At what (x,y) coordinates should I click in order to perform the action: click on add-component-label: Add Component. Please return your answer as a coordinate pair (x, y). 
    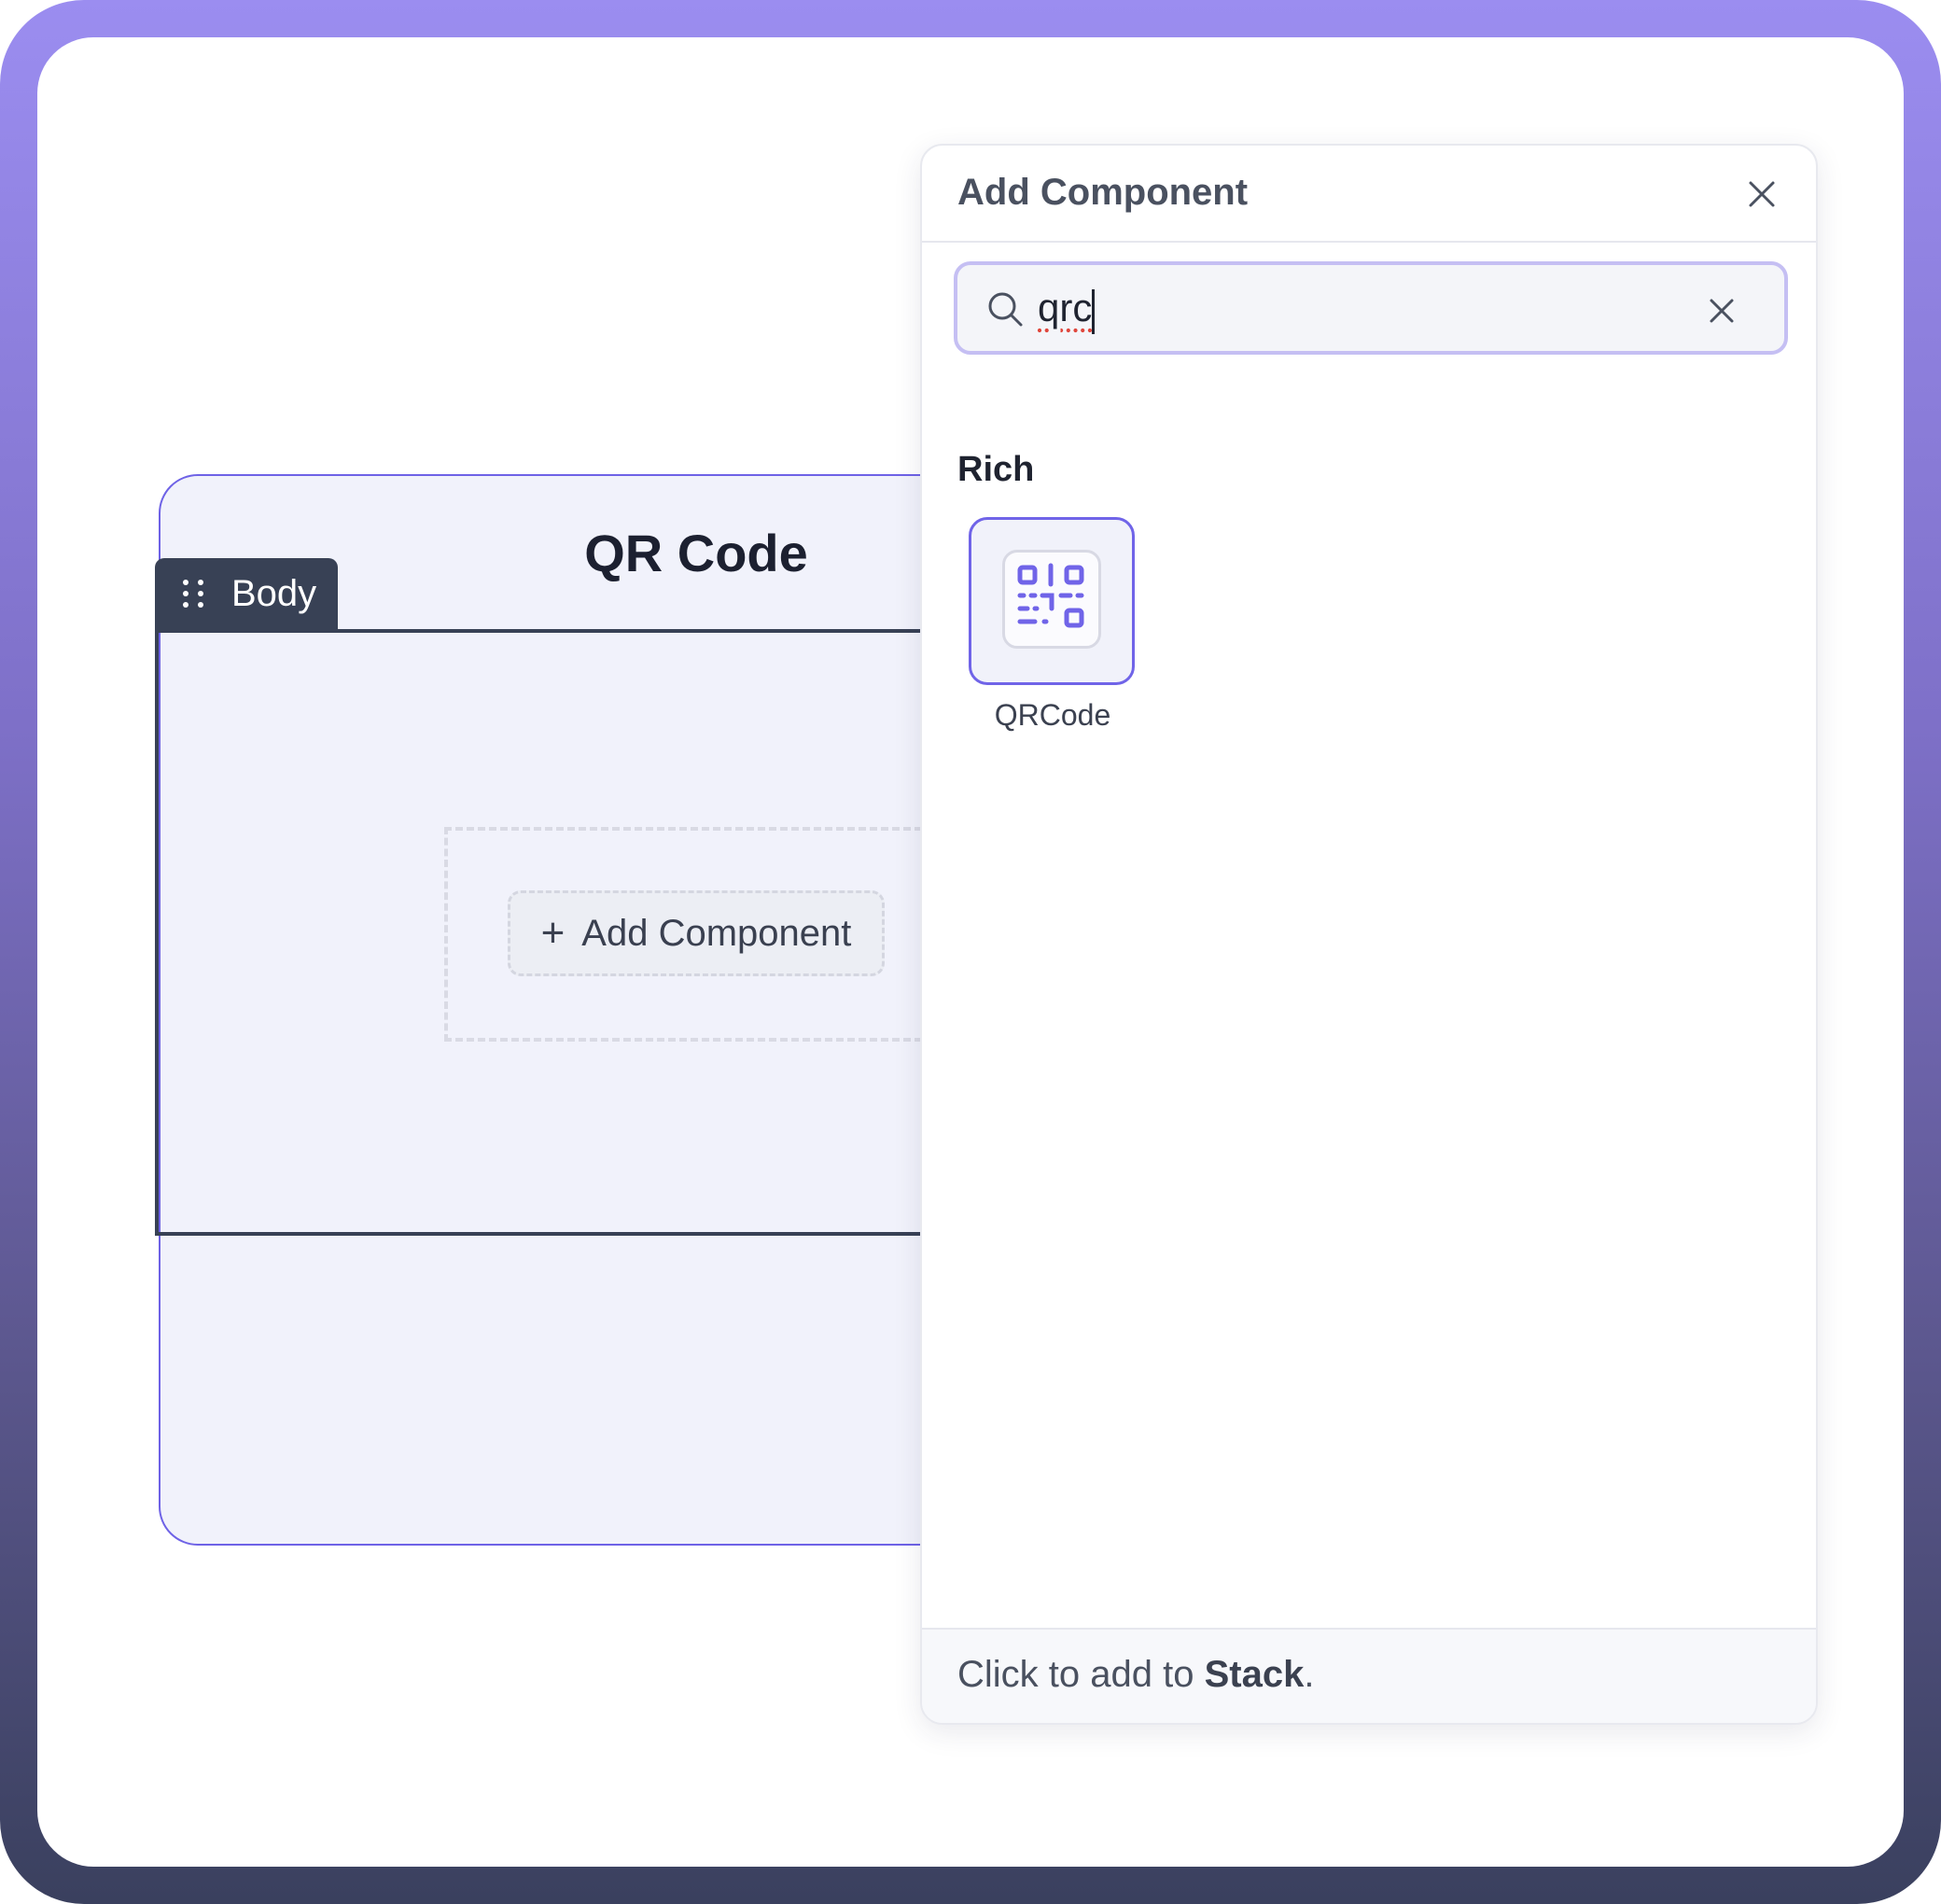
    Looking at the image, I should click on (716, 933).